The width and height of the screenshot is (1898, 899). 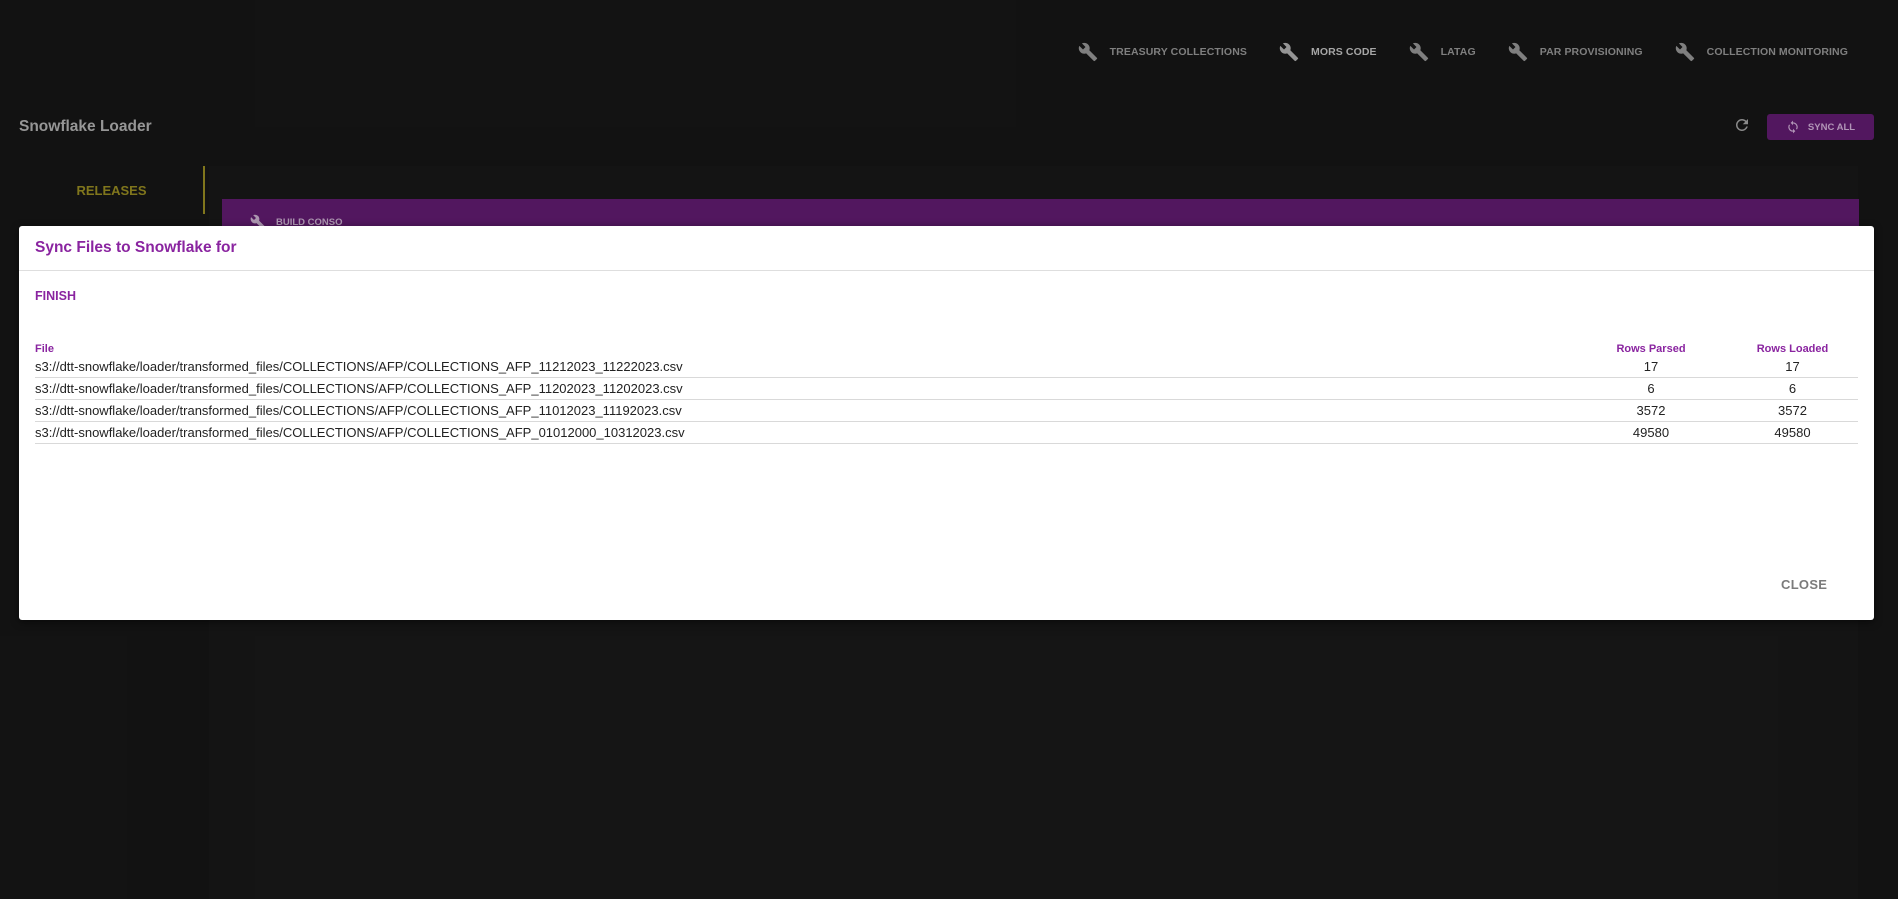 I want to click on rows-parsed-cell: 3572, so click(x=1651, y=410).